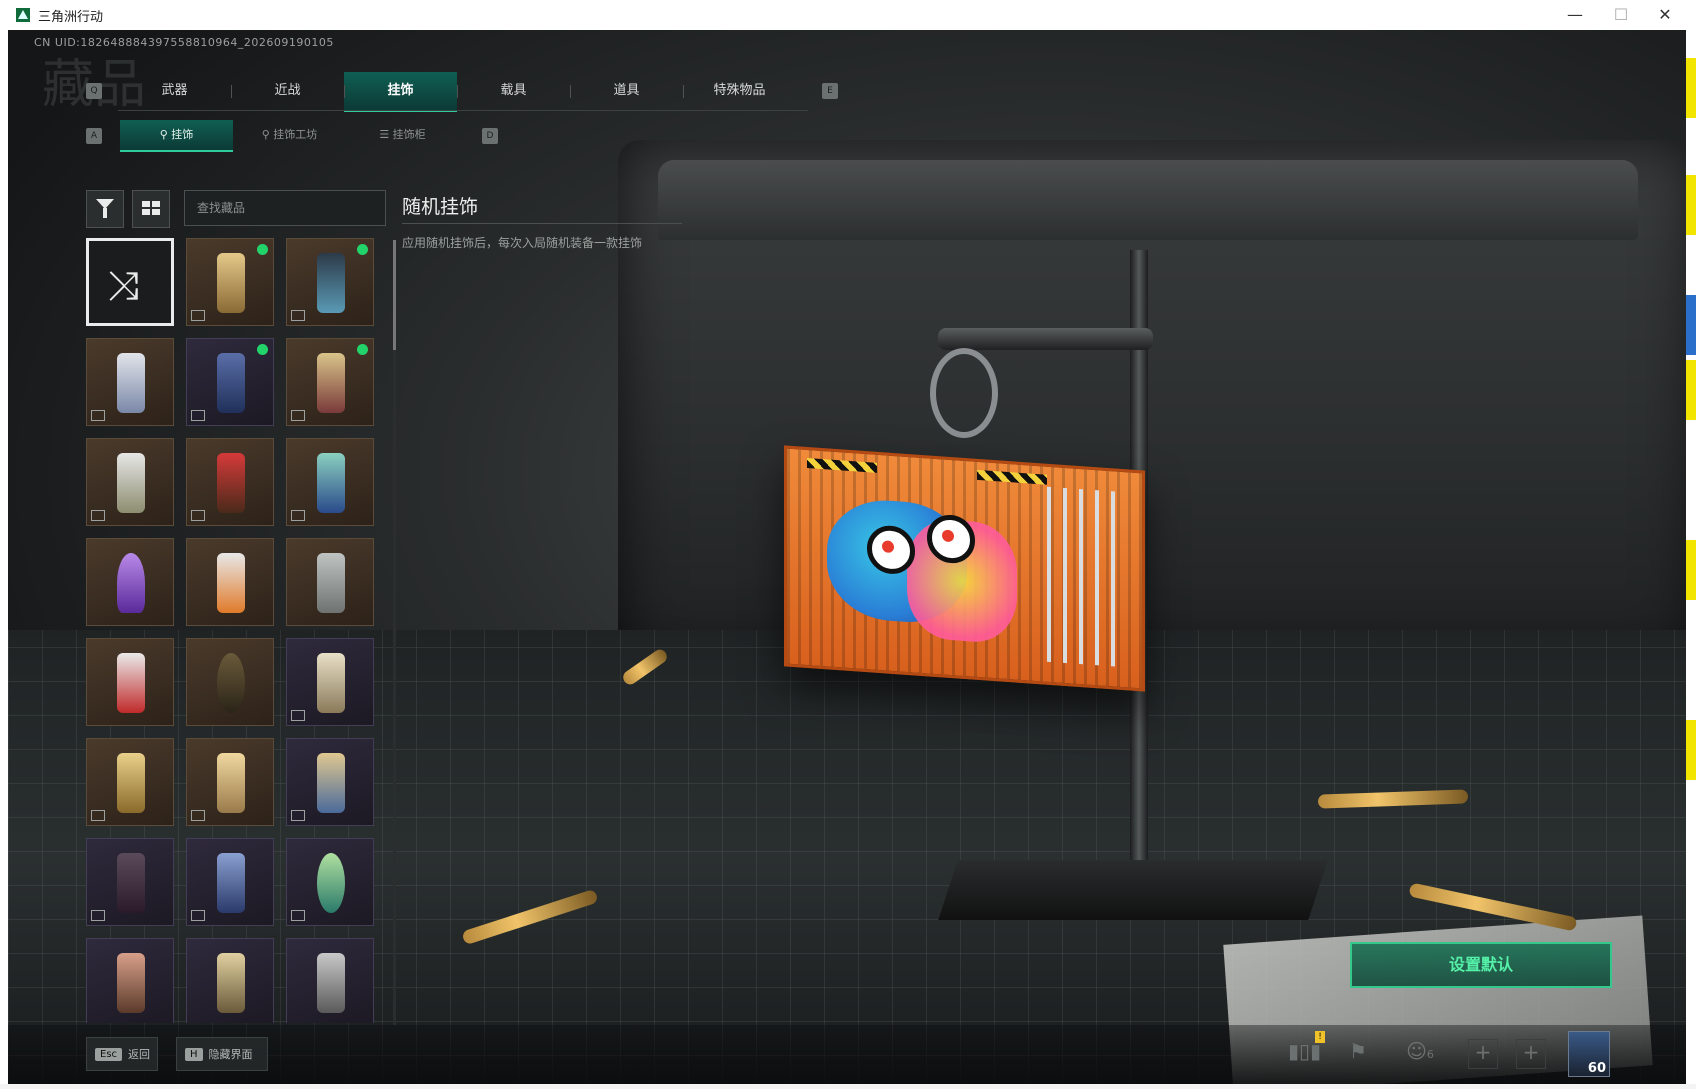  I want to click on key-hint-e: E, so click(830, 91).